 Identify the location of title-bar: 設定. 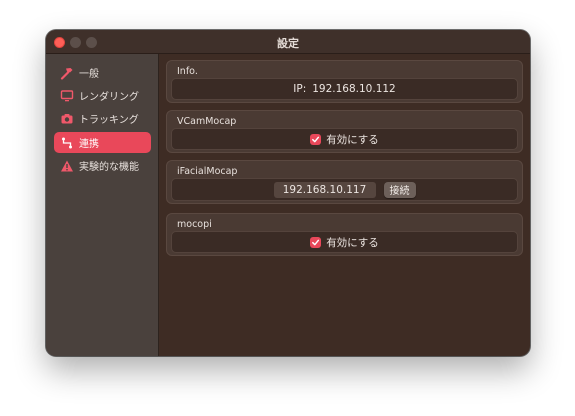
(288, 42).